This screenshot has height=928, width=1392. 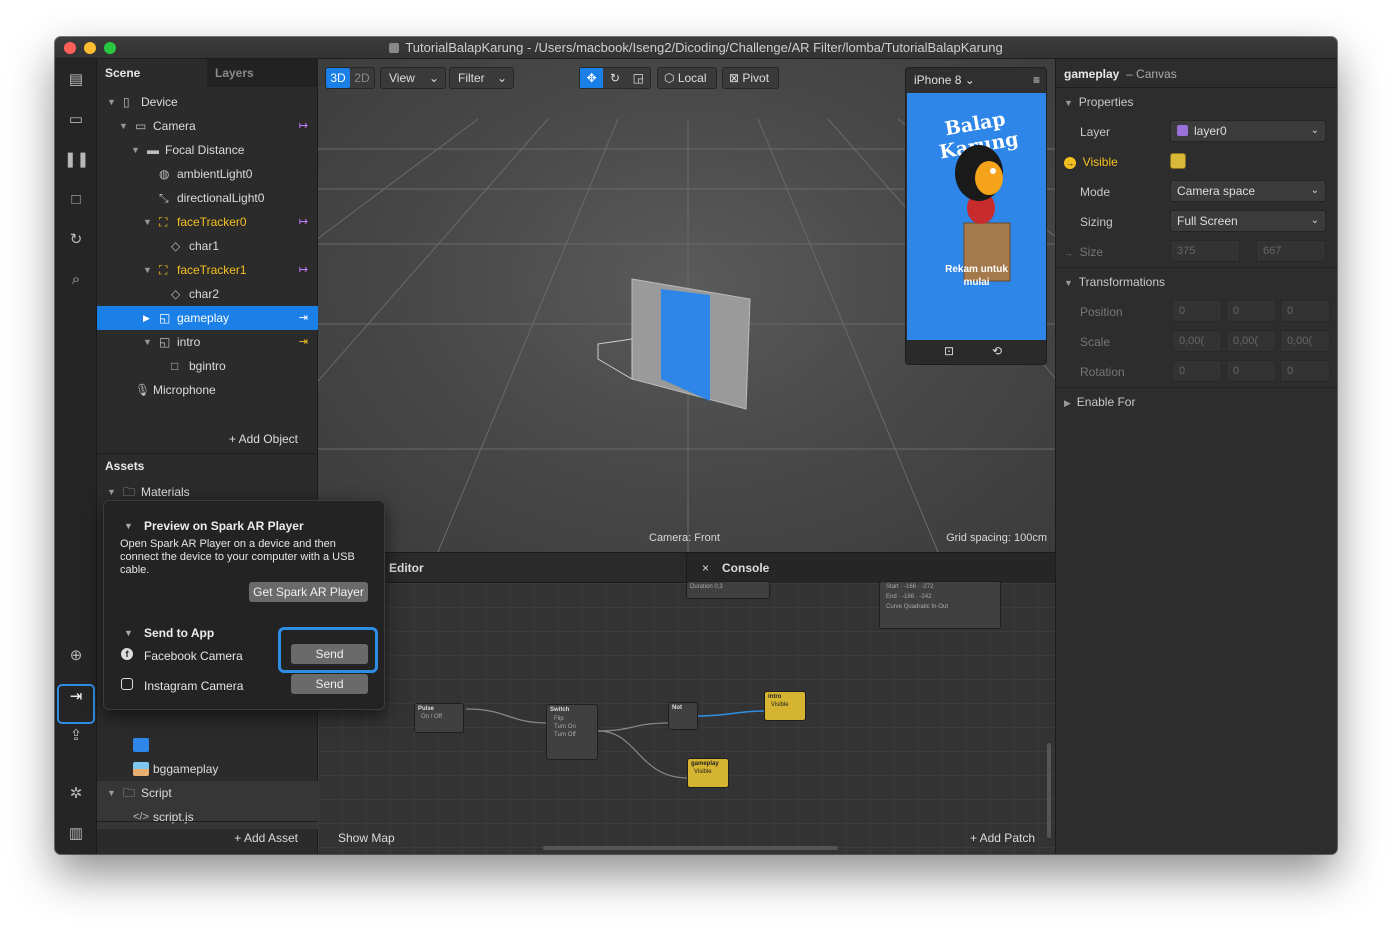 What do you see at coordinates (76, 120) in the screenshot?
I see `video-icon: ▭` at bounding box center [76, 120].